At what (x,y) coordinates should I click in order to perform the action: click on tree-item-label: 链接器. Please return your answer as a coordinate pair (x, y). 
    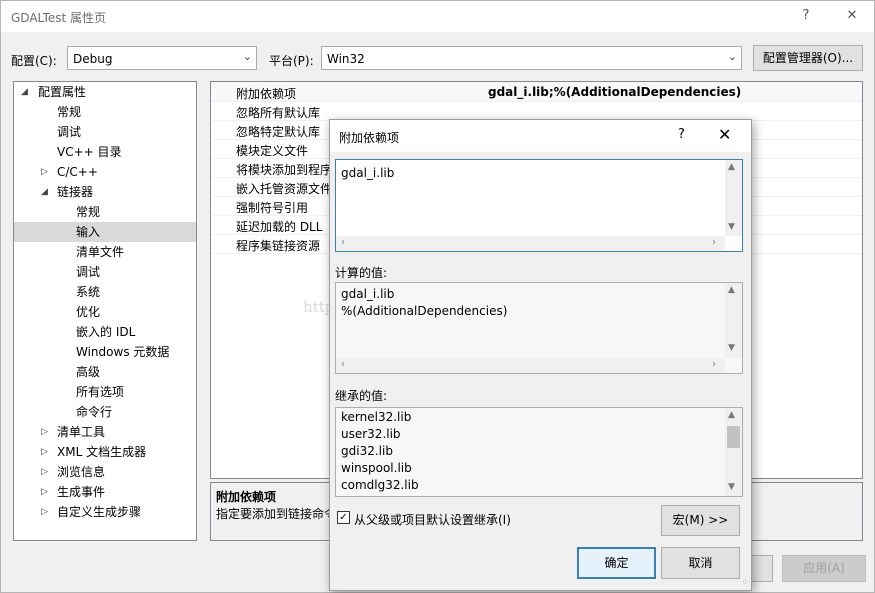
    Looking at the image, I should click on (75, 192).